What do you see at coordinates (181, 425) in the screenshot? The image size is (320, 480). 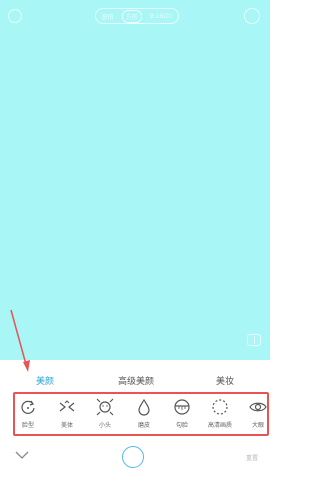 I see `option-label: 勾脸` at bounding box center [181, 425].